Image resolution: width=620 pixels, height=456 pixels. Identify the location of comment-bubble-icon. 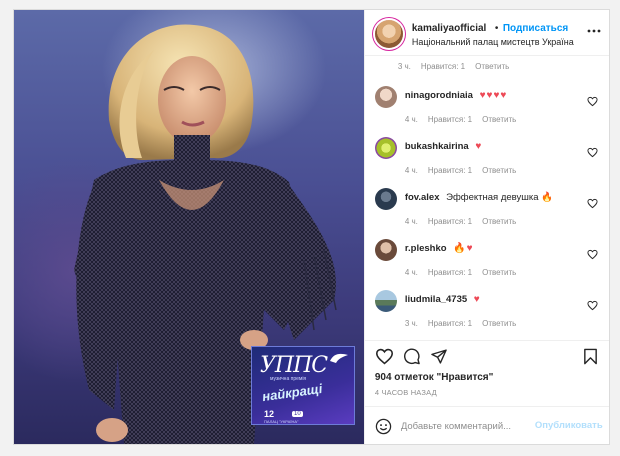
(412, 356).